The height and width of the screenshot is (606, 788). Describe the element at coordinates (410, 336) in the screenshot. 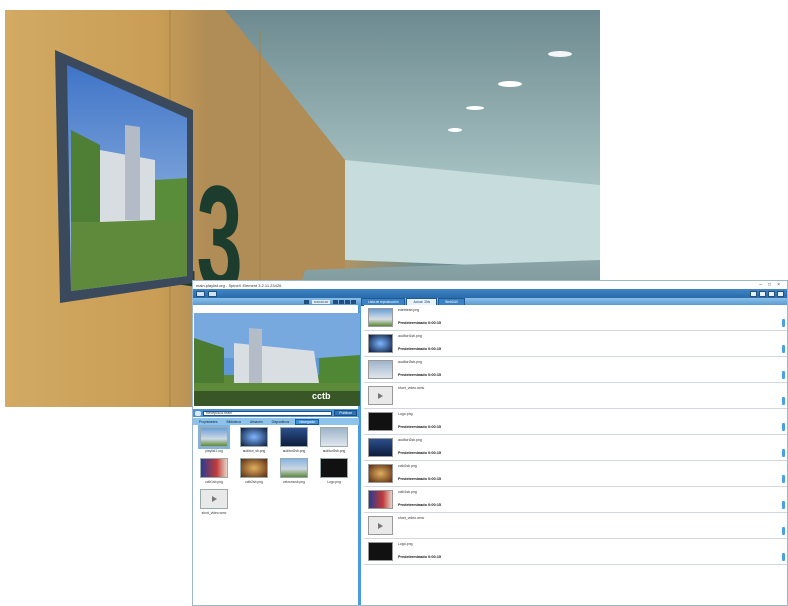

I see `playlist-file-name: auditori1sb.png` at that location.